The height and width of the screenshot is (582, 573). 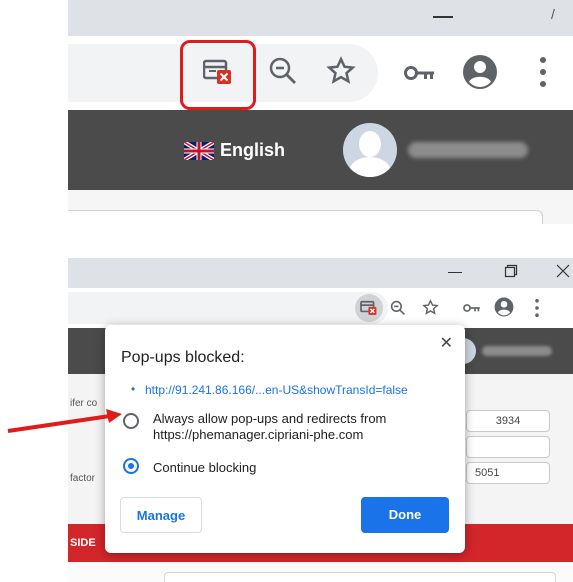 I want to click on value-field: 5051, so click(x=508, y=473).